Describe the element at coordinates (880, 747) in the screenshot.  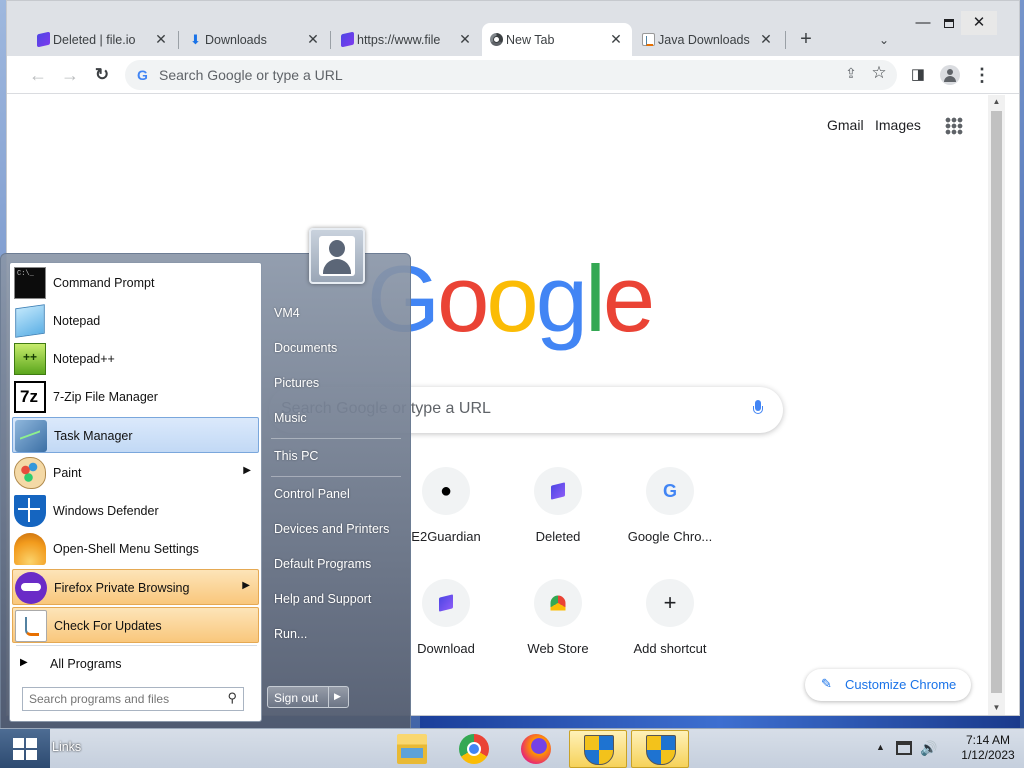
I see `show-hidden-icons-icon: ▲` at that location.